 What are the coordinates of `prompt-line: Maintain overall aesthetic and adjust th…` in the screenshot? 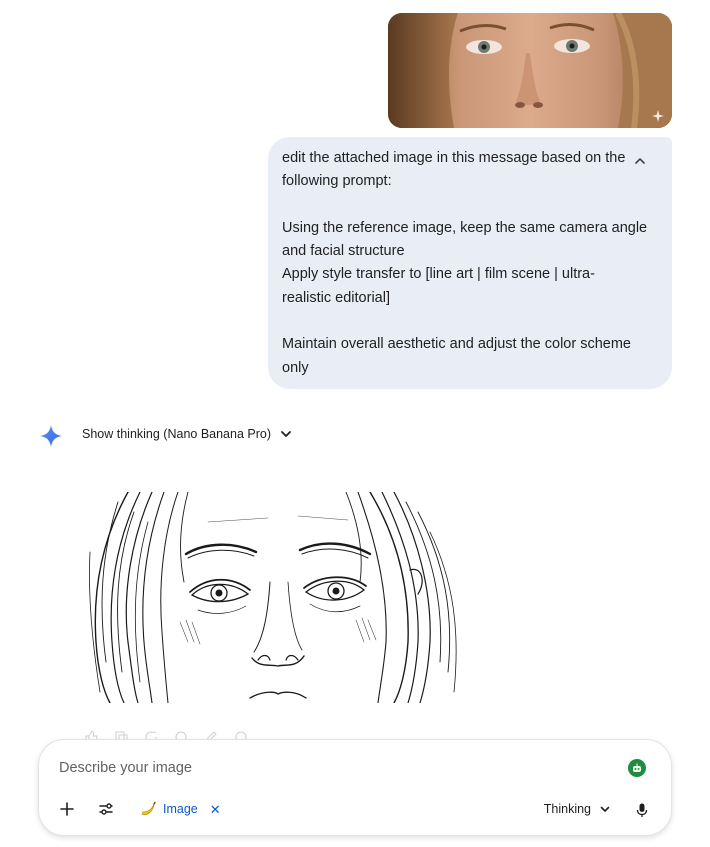 It's located at (456, 344).